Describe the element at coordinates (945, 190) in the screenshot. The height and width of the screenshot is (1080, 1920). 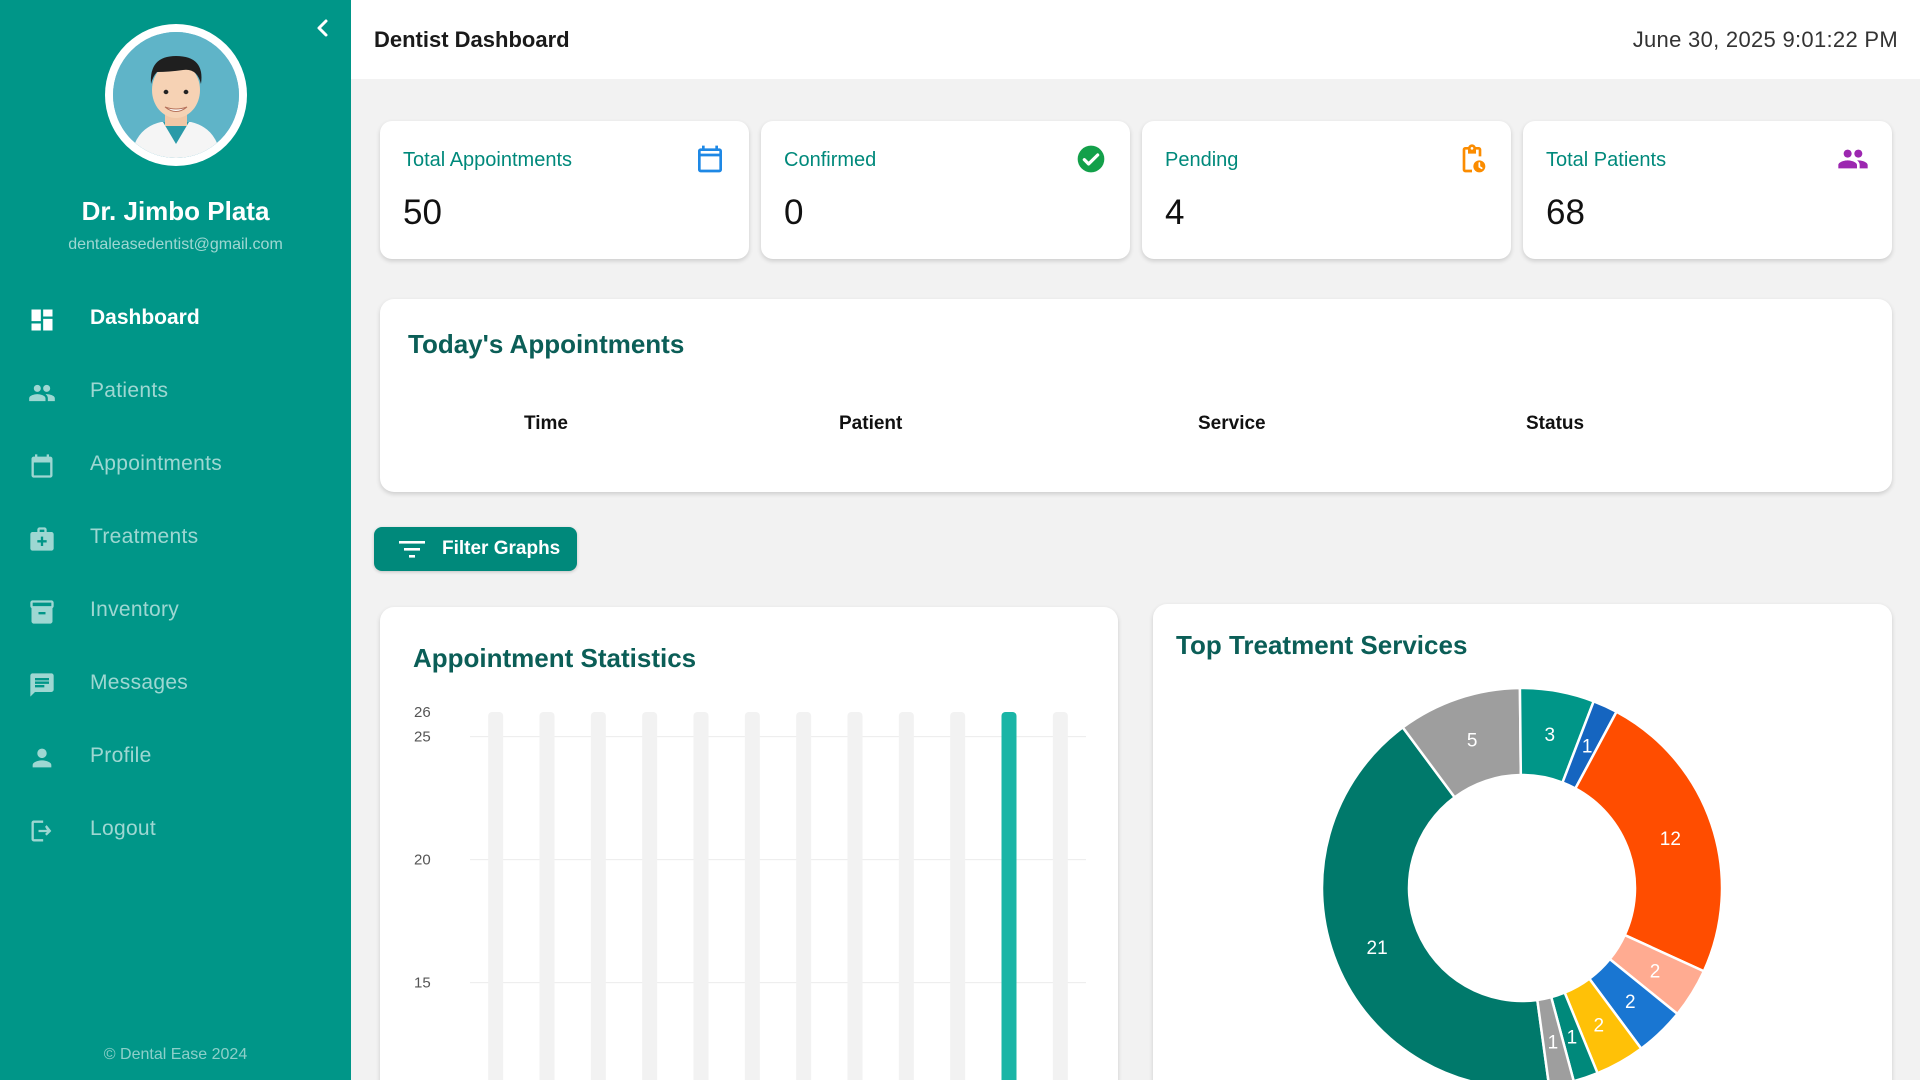
I see `stat-card-confirmed: Confirmed 0` at that location.